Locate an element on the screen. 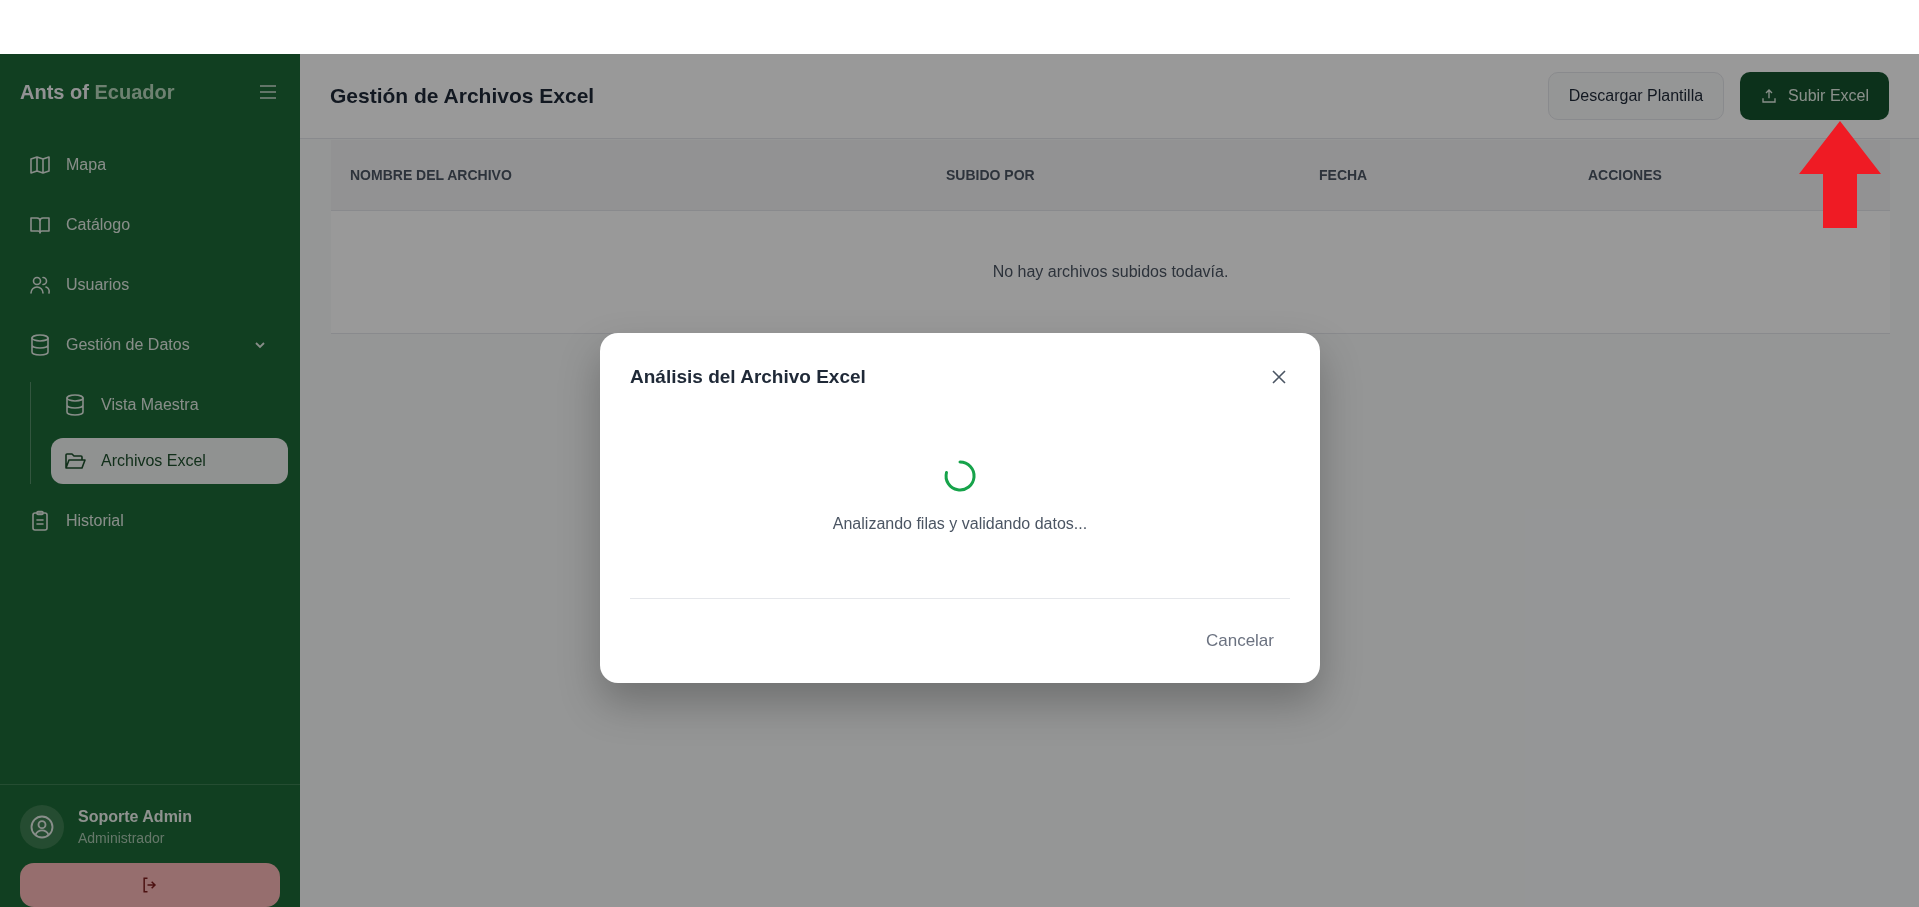 The width and height of the screenshot is (1919, 907). column-header: ACCIONES is located at coordinates (1625, 175).